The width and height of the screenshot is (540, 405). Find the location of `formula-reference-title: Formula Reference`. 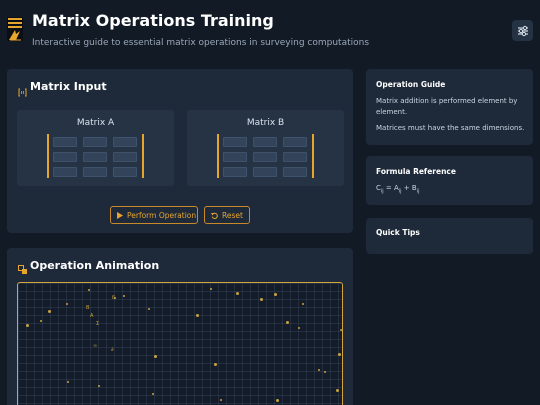

formula-reference-title: Formula Reference is located at coordinates (416, 171).